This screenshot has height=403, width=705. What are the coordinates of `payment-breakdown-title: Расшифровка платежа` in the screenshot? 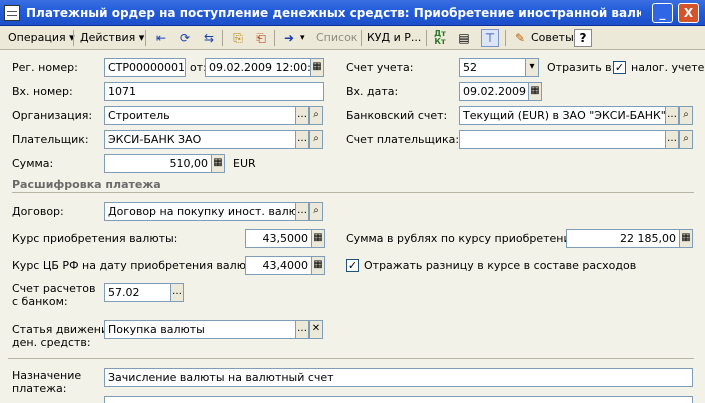 It's located at (86, 184).